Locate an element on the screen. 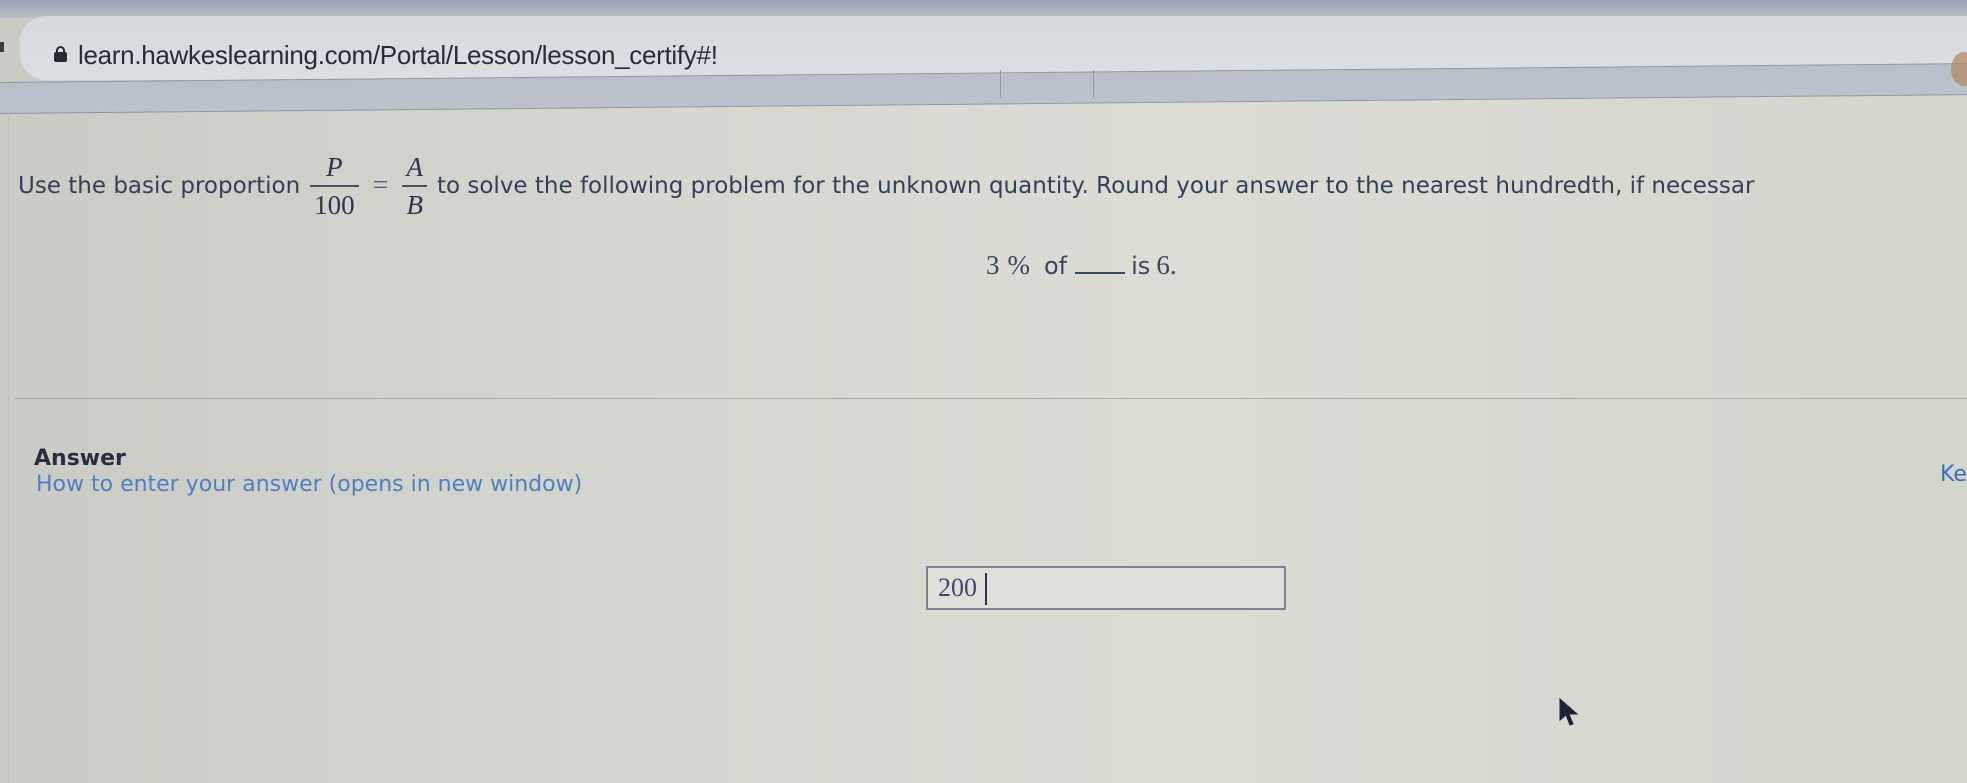  mouse-pointer-icon is located at coordinates (1569, 712).